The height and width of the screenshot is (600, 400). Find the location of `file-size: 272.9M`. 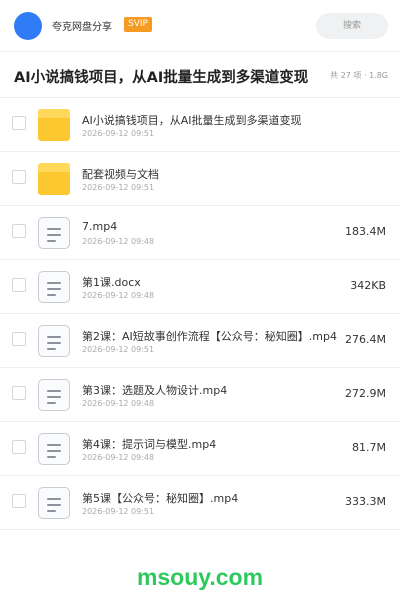

file-size: 272.9M is located at coordinates (365, 393).